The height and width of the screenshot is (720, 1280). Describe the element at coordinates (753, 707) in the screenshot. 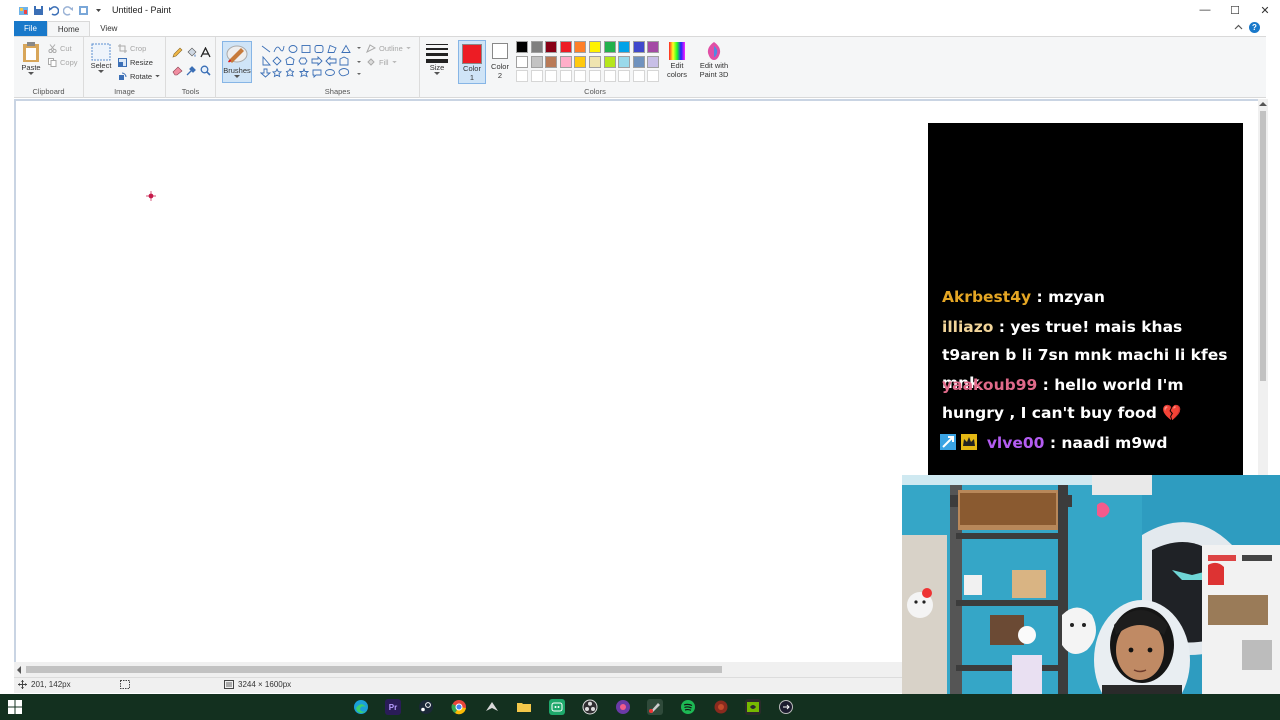

I see `nvidia-icon` at that location.